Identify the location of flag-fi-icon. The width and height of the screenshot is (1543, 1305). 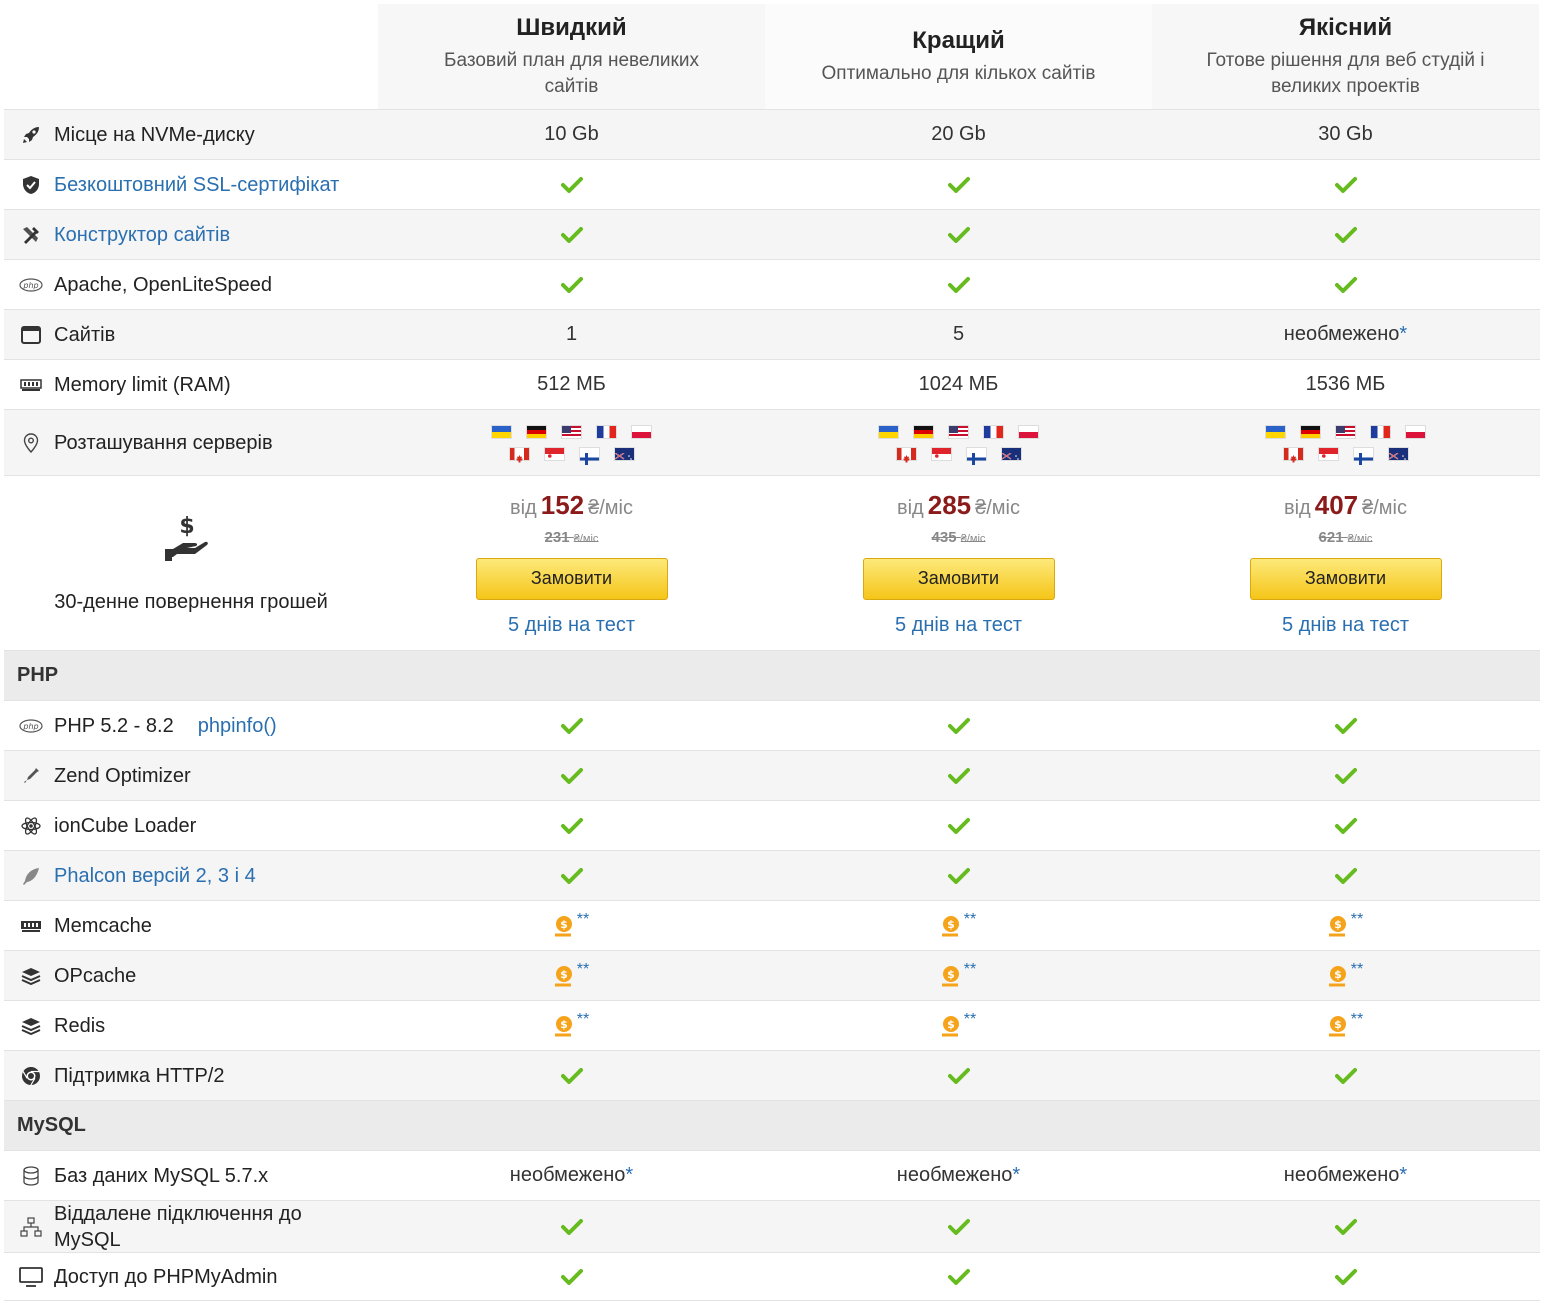
(976, 455).